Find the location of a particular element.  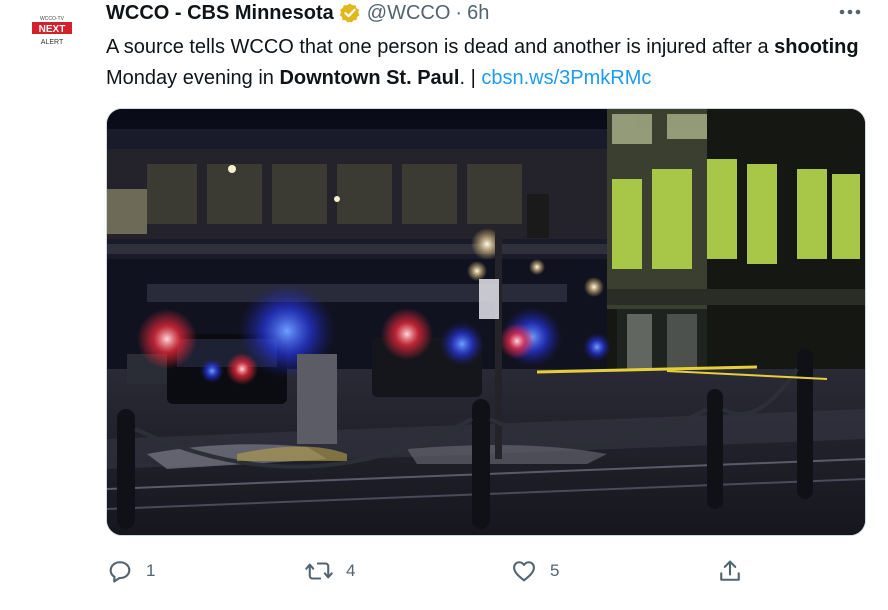

tweet-text-part: . | is located at coordinates (470, 78).